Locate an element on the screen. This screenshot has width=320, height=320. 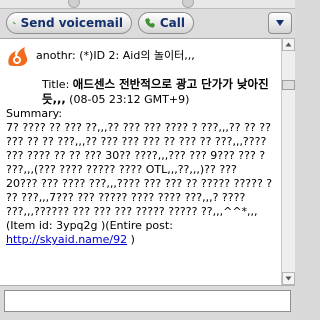
message-header: anothr: (*)ID 2: Aid의 놀이터,,, is located at coordinates (141, 56).